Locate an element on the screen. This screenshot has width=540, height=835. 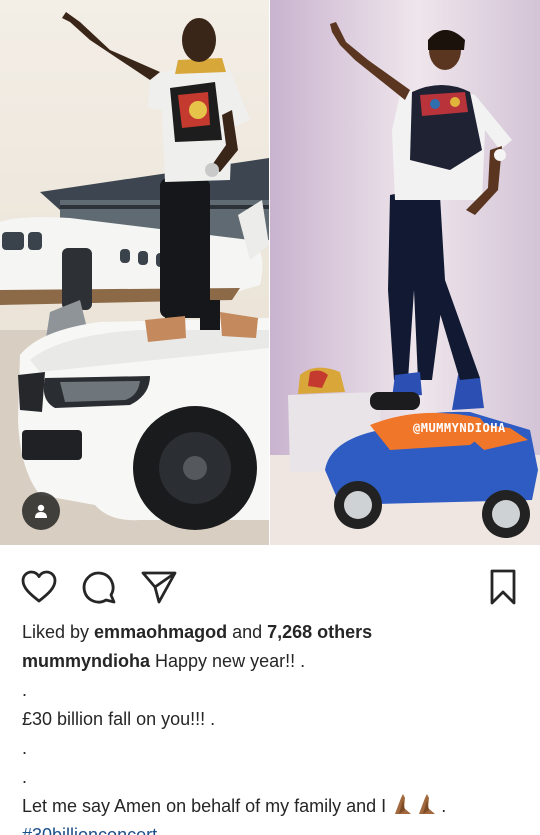
comment-icon is located at coordinates (99, 587).